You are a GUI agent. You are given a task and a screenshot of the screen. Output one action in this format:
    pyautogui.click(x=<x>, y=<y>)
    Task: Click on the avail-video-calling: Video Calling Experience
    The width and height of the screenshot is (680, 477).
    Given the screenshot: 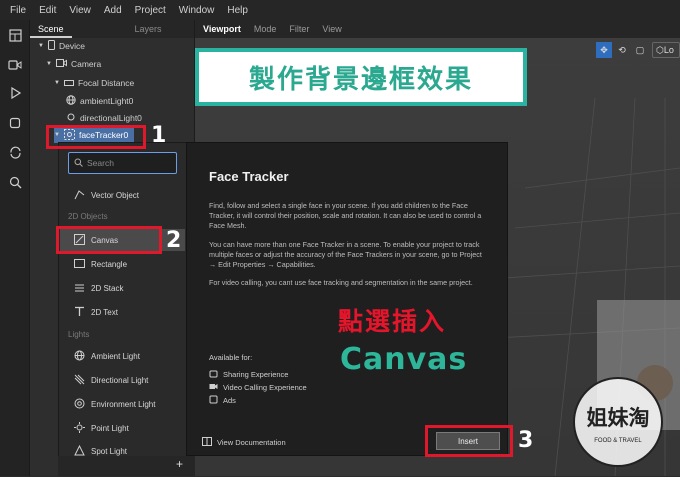 What is the action you would take?
    pyautogui.click(x=258, y=387)
    